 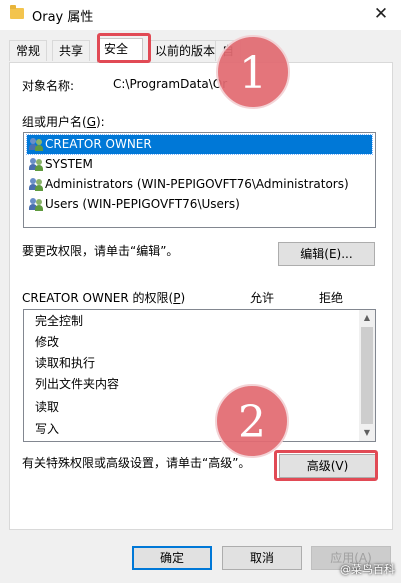 What do you see at coordinates (253, 72) in the screenshot?
I see `step-1-badge: 1` at bounding box center [253, 72].